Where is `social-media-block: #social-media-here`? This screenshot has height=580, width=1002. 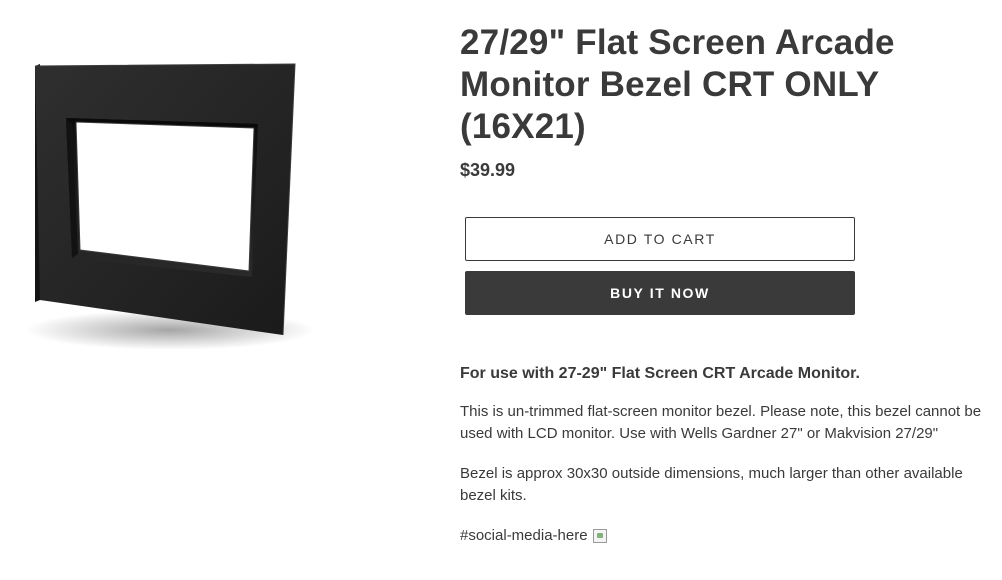 social-media-block: #social-media-here is located at coordinates (725, 536).